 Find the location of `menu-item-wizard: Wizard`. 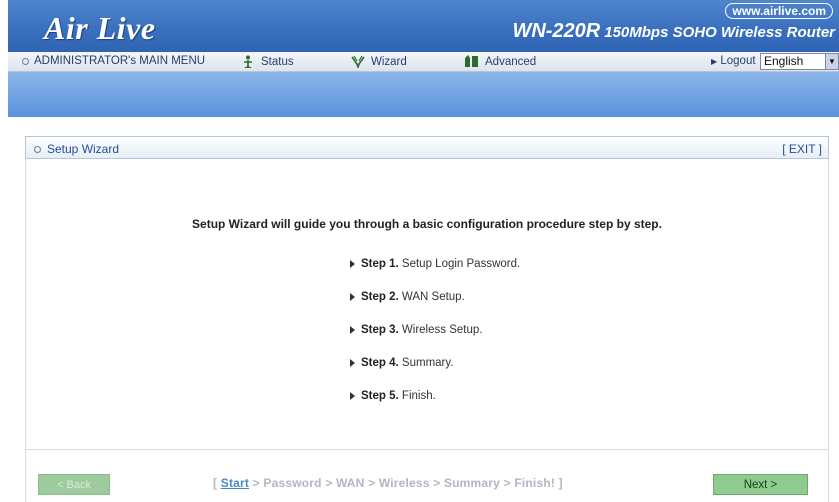

menu-item-wizard: Wizard is located at coordinates (378, 61).